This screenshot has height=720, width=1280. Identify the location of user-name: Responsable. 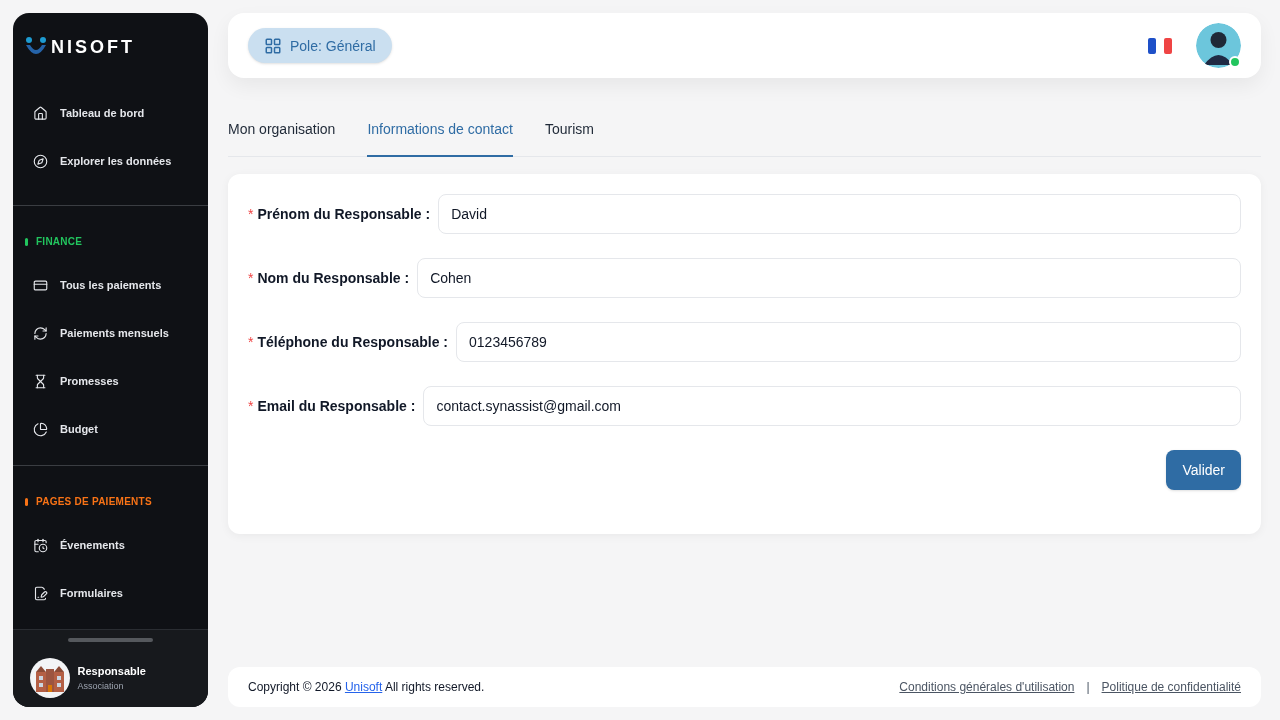
(111, 671).